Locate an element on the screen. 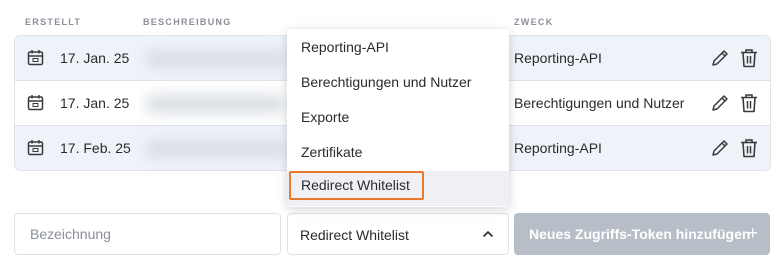 Image resolution: width=782 pixels, height=266 pixels. purpose-label: Berechtigungen und Nutzer is located at coordinates (599, 103).